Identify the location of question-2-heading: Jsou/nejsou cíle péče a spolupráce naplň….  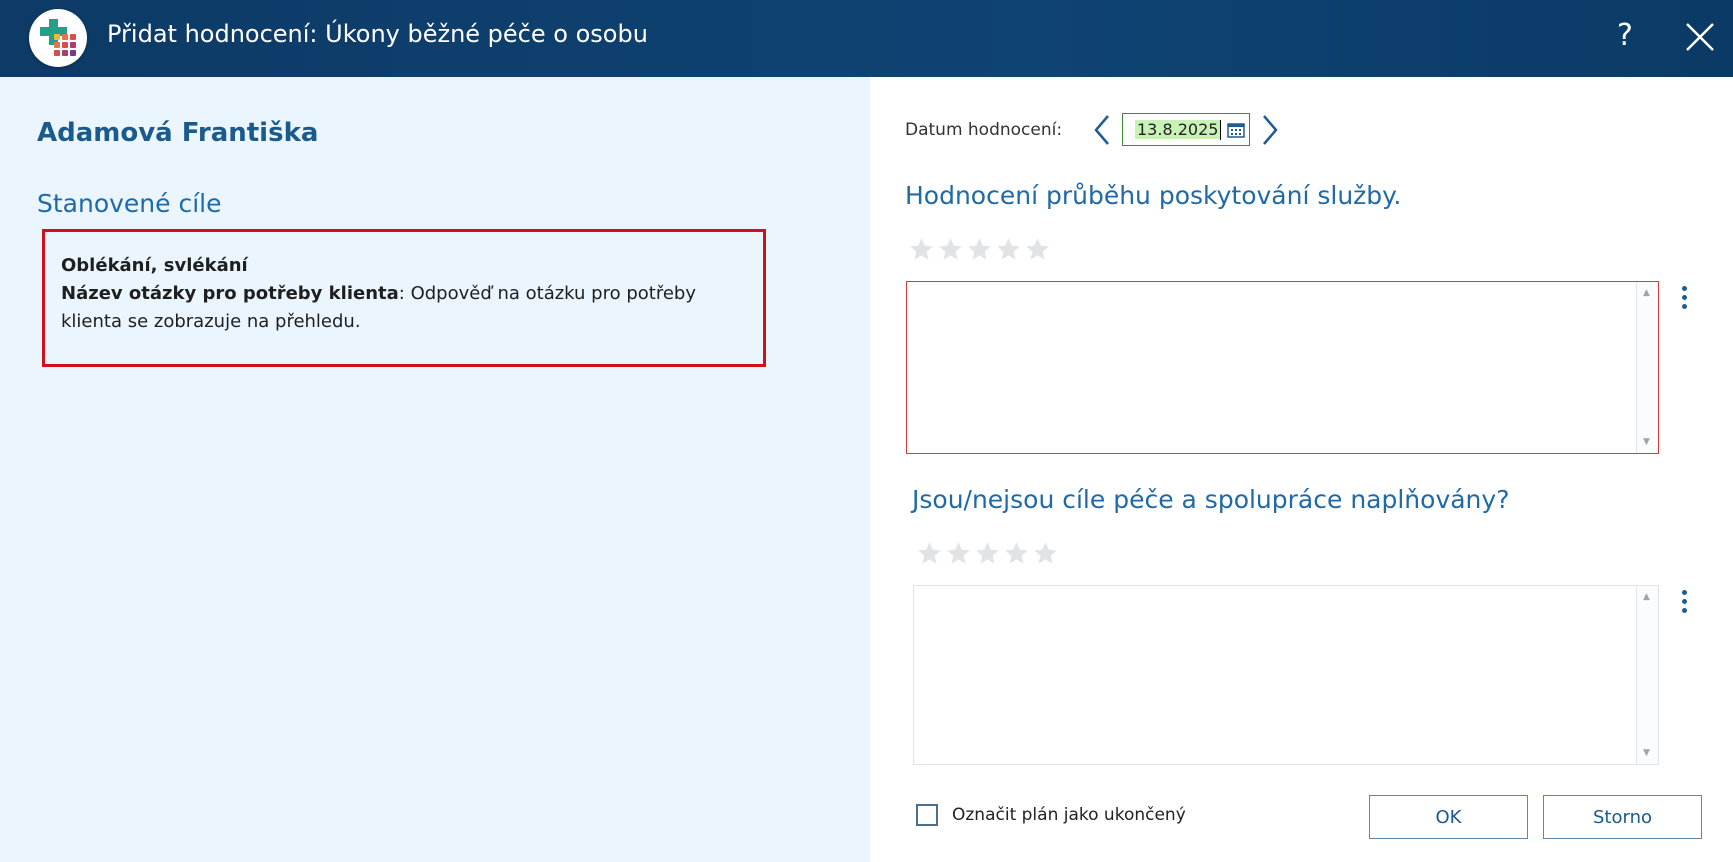
(1211, 499).